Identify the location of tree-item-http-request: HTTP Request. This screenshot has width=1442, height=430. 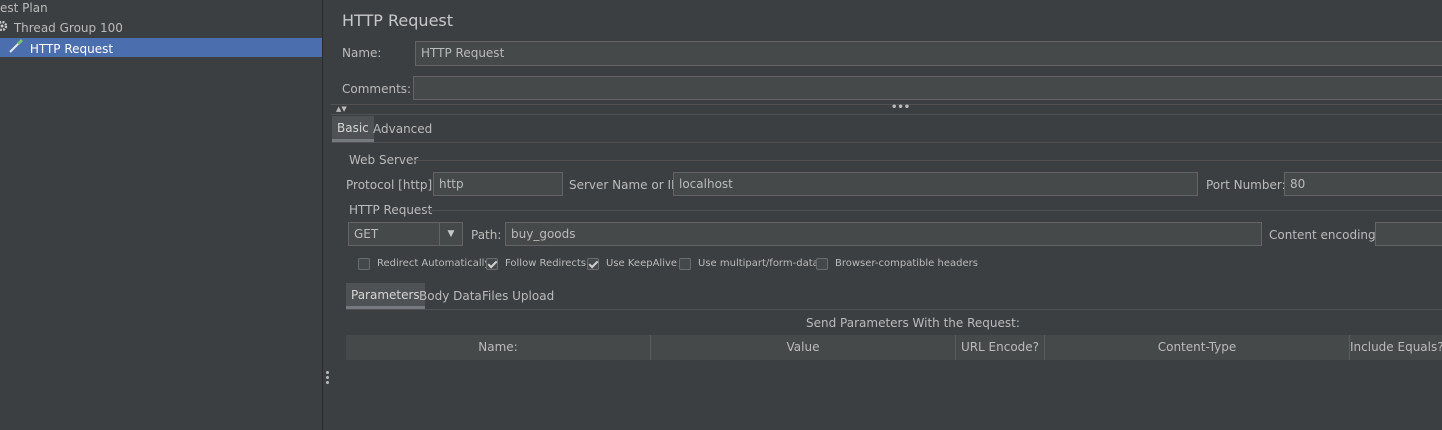
(161, 47).